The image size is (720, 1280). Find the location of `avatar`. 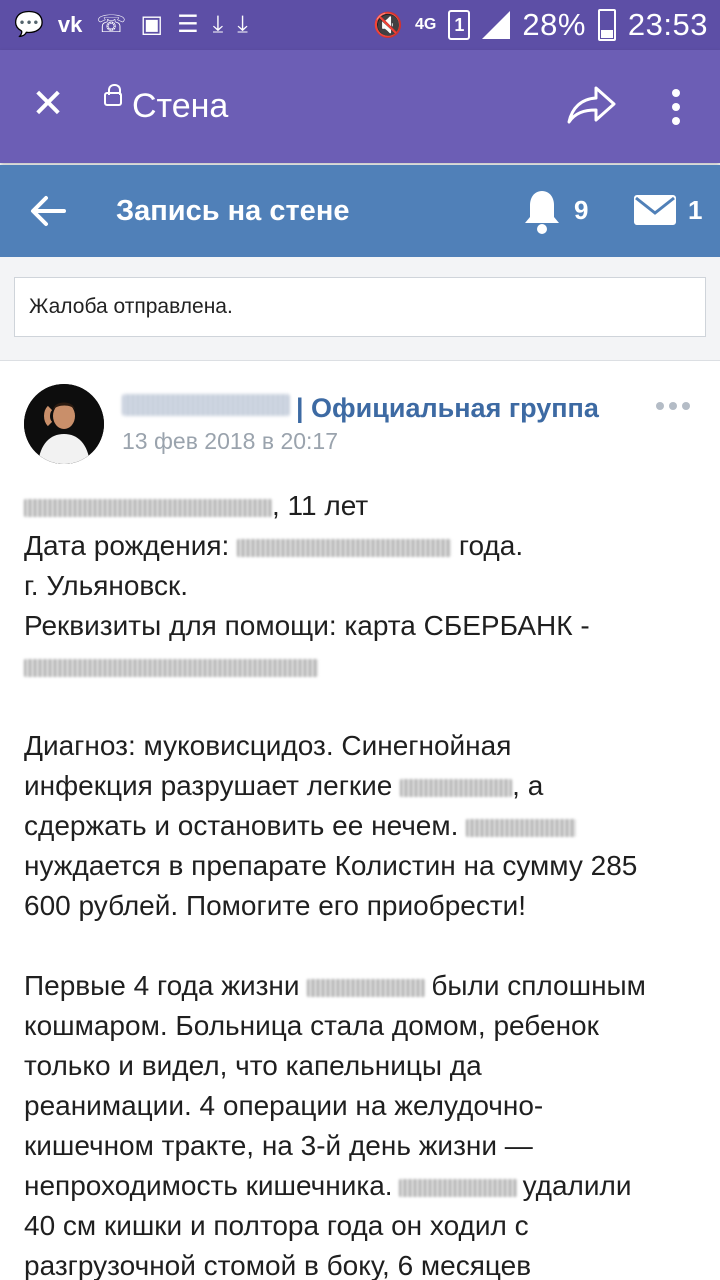

avatar is located at coordinates (64, 424).